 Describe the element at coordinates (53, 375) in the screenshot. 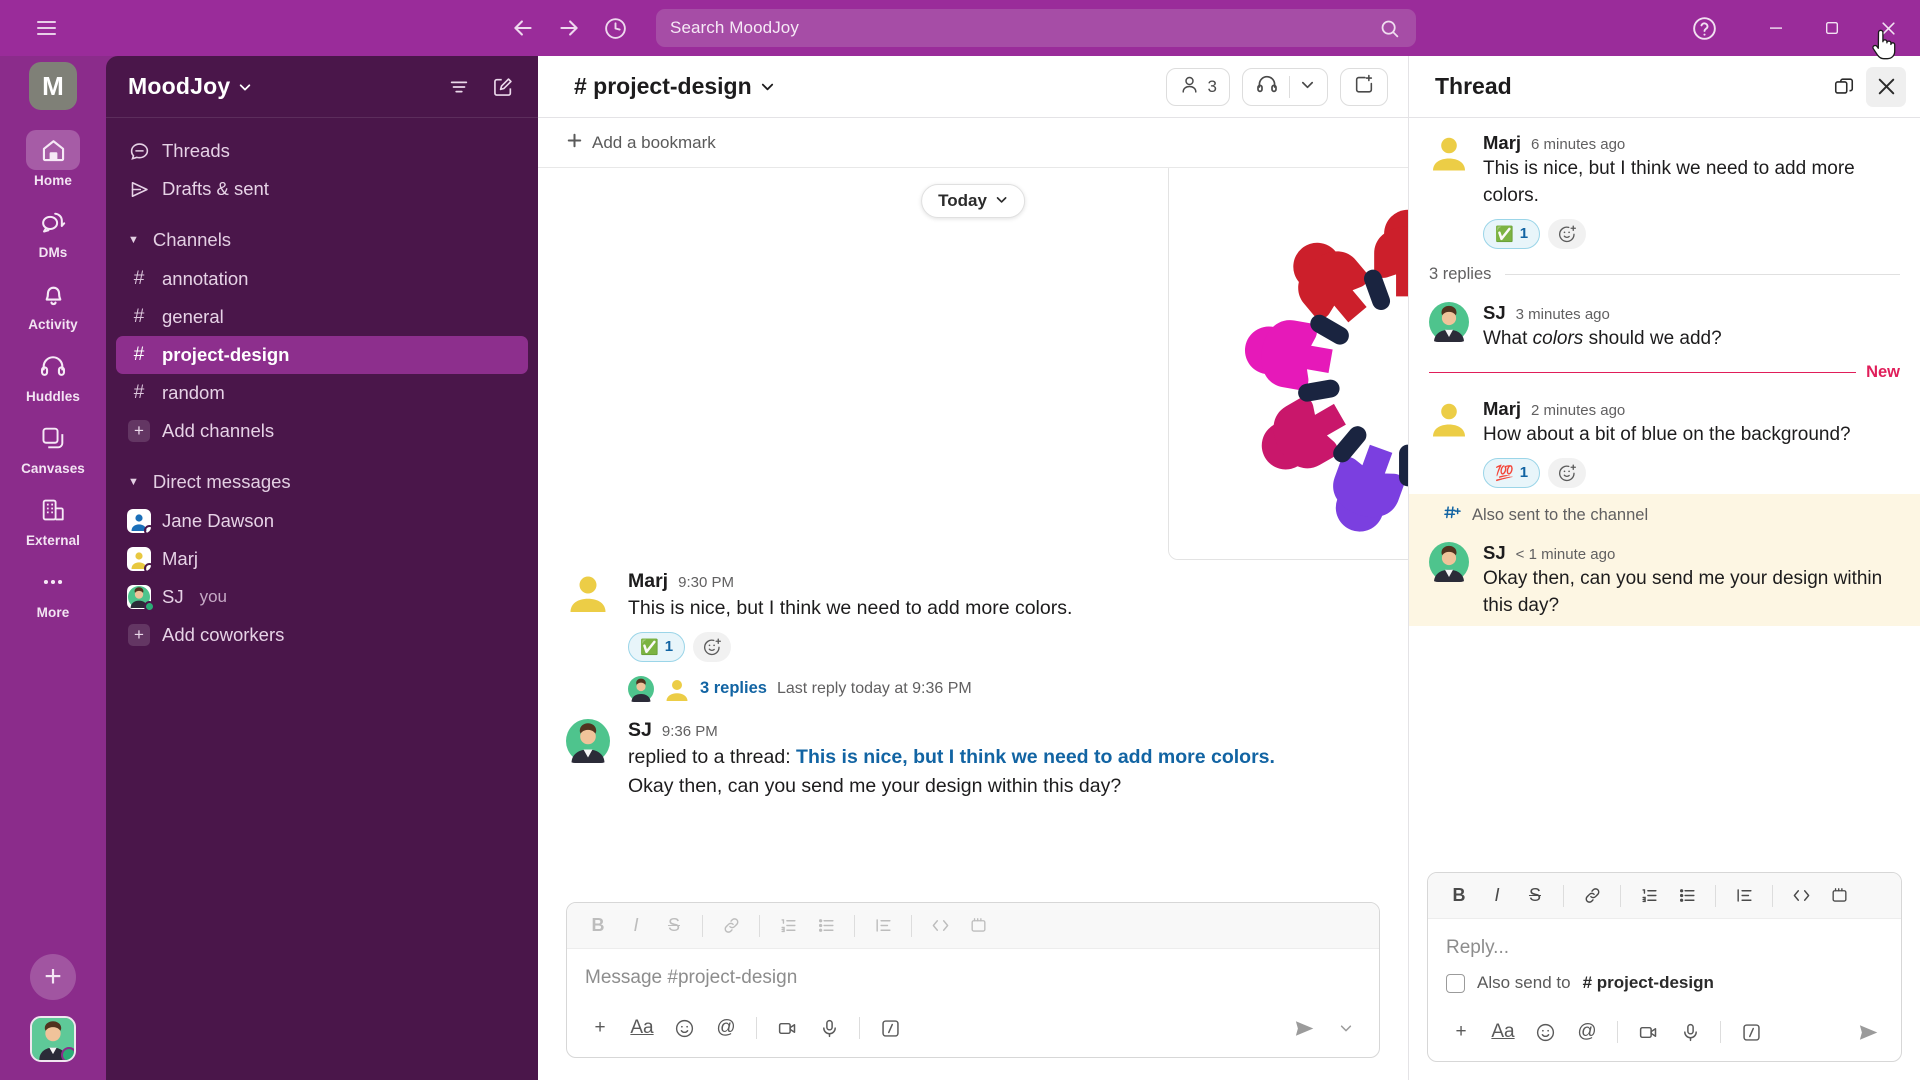

I see `rail-item-huddles: Huddles` at that location.